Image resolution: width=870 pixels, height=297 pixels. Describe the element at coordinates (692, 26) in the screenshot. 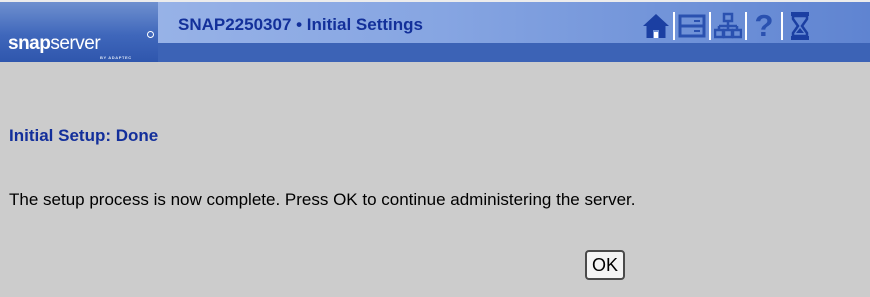

I see `server-icon` at that location.